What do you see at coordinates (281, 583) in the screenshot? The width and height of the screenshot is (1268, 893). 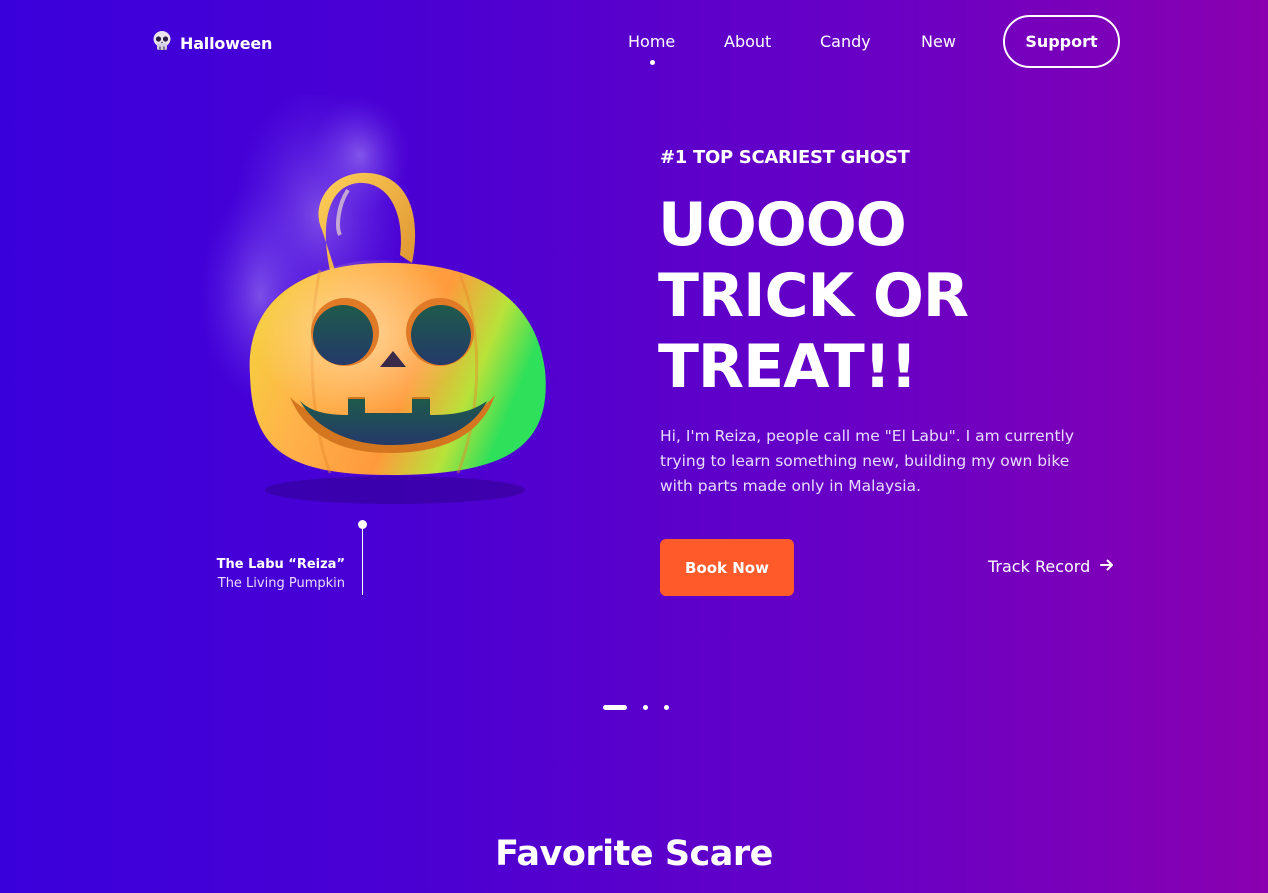 I see `character-subtitle: The Living Pumpkin` at bounding box center [281, 583].